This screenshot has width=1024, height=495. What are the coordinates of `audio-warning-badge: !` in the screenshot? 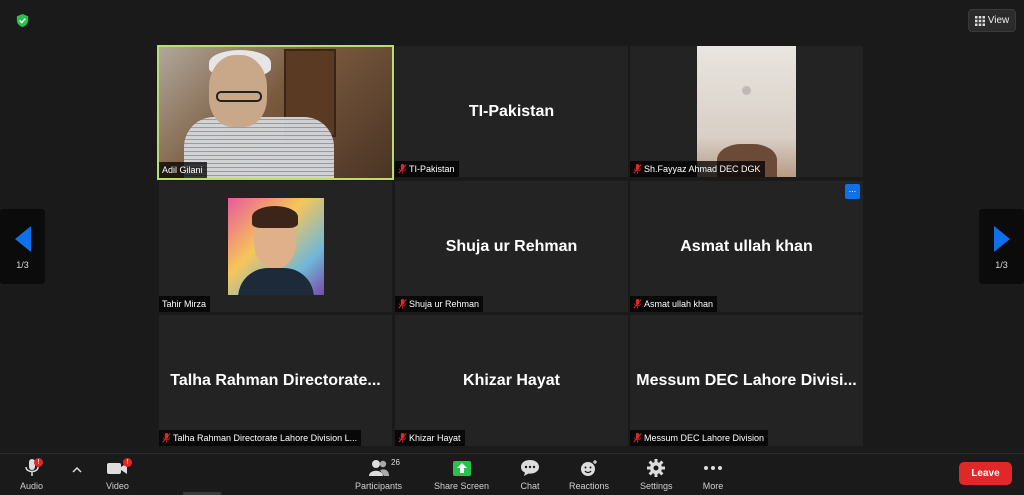 It's located at (38, 462).